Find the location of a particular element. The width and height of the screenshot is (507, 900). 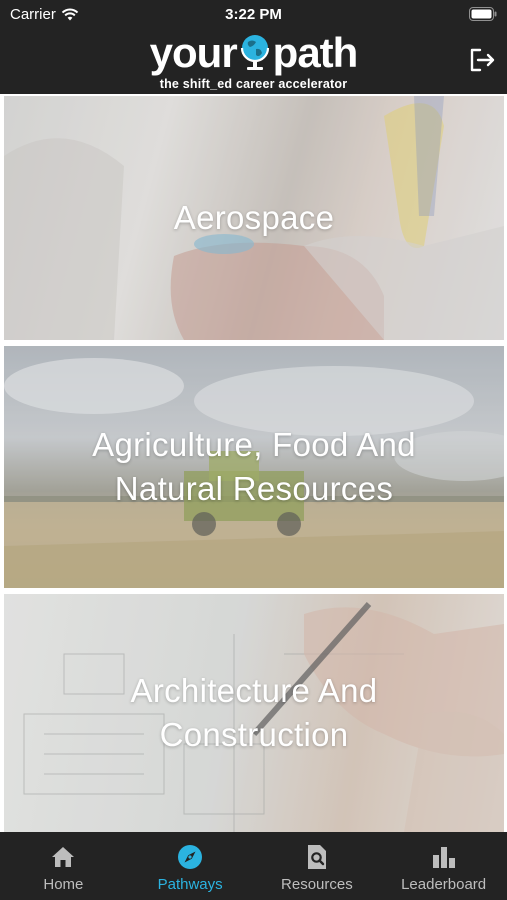

logo-wordmark: your path is located at coordinates (254, 52).